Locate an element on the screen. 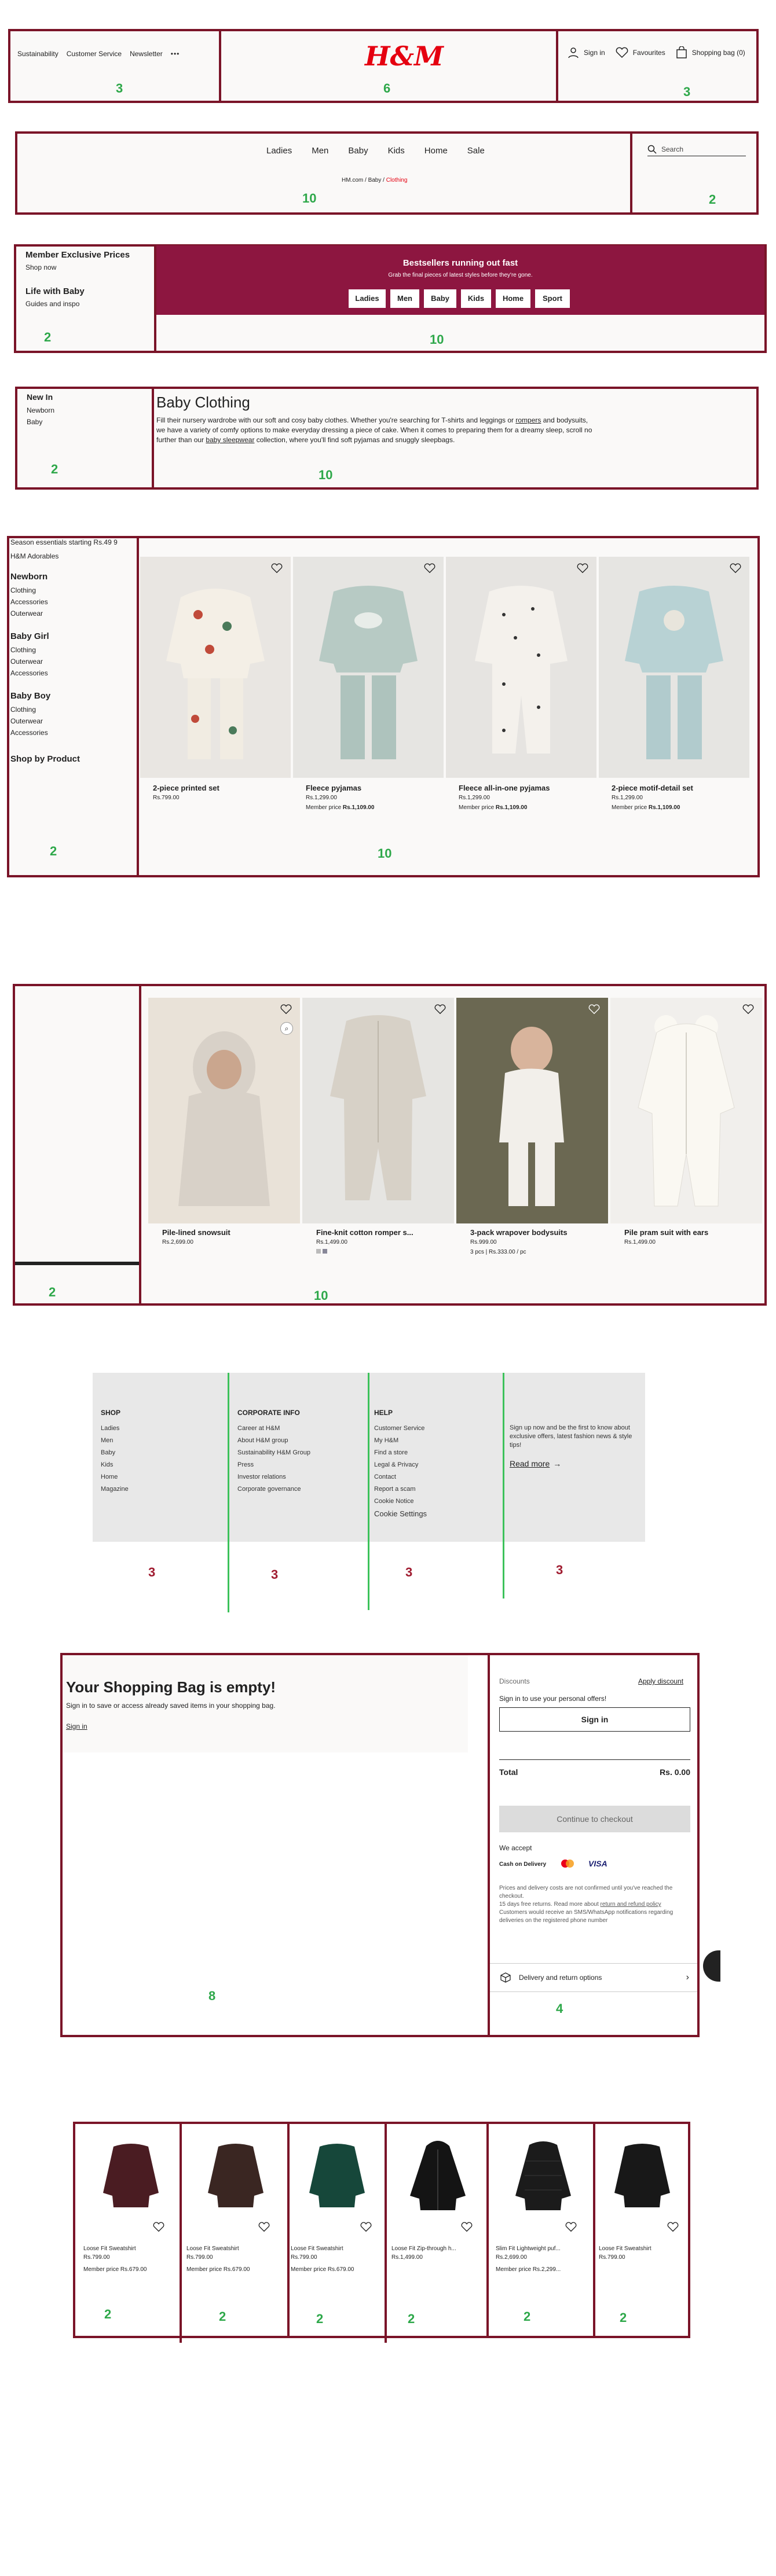 Image resolution: width=776 pixels, height=2576 pixels. product-name-3: Fleece all-in-one pyjamas is located at coordinates (527, 788).